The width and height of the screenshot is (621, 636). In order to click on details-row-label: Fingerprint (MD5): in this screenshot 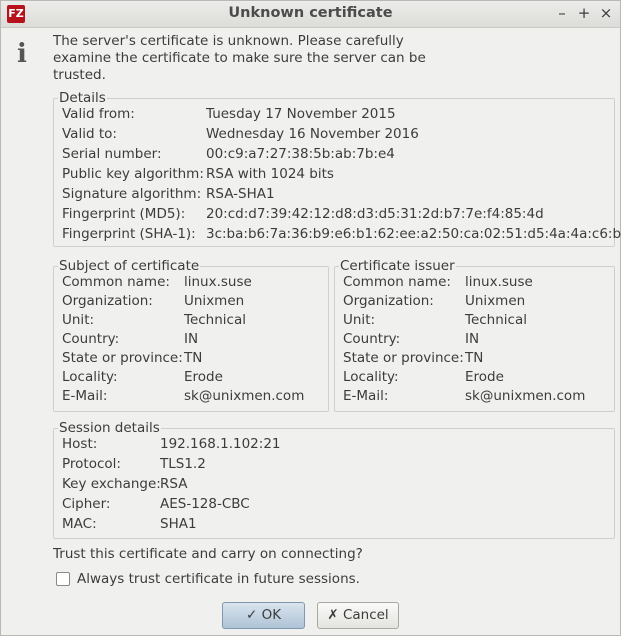, I will do `click(124, 214)`.